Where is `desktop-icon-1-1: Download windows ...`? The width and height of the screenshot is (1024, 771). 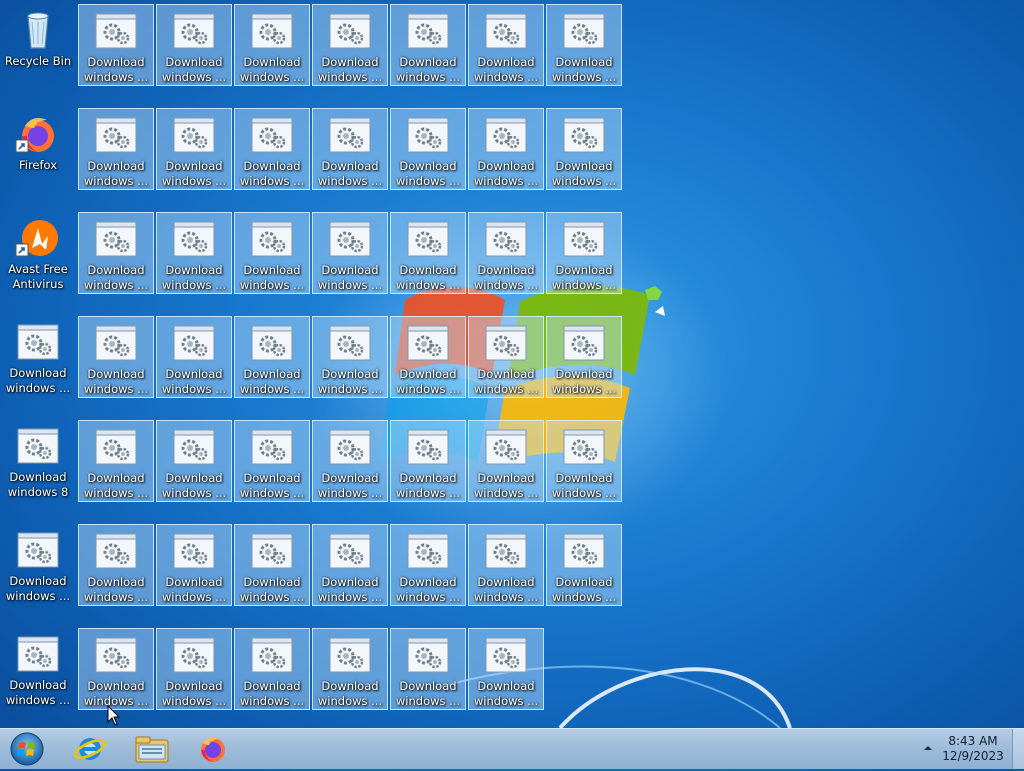
desktop-icon-1-1: Download windows ... is located at coordinates (116, 149).